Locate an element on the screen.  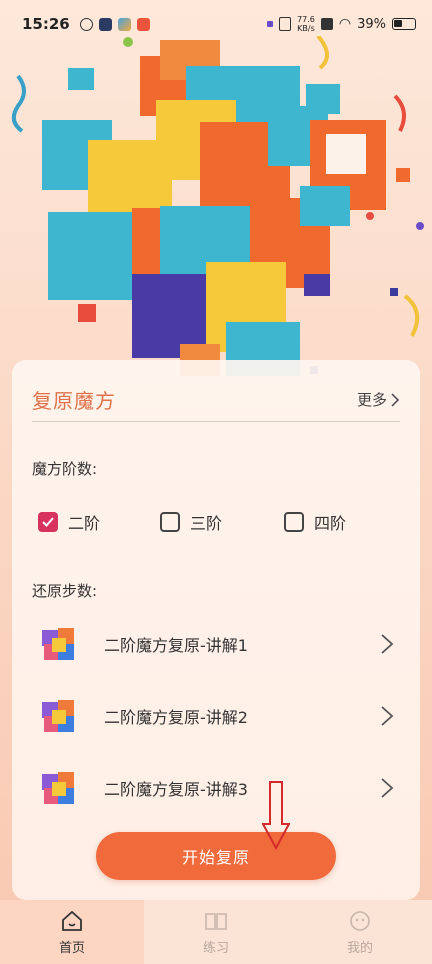
list-item: 二阶魔方复原-讲解2 is located at coordinates (216, 716).